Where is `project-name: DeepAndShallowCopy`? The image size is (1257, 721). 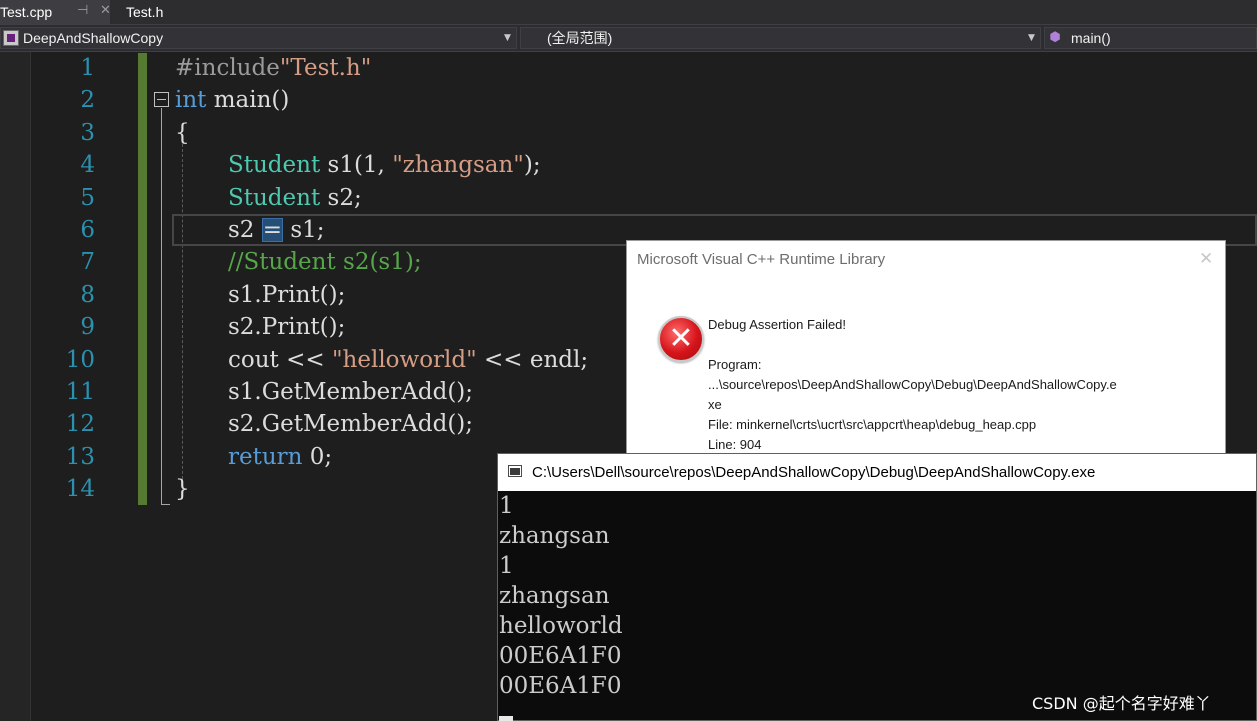 project-name: DeepAndShallowCopy is located at coordinates (93, 38).